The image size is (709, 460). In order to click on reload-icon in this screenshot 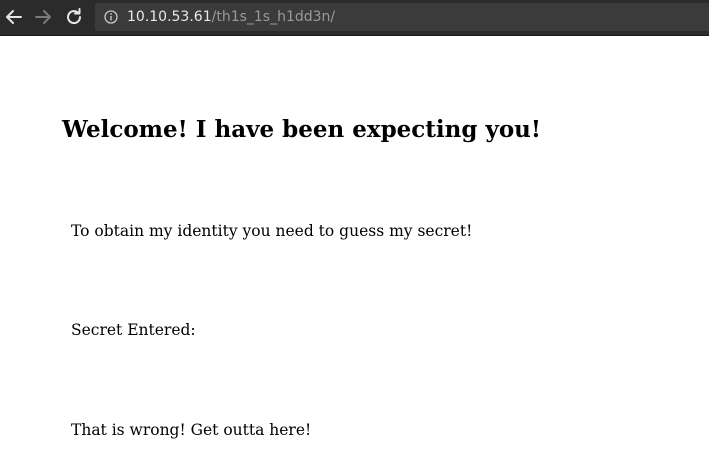, I will do `click(74, 16)`.